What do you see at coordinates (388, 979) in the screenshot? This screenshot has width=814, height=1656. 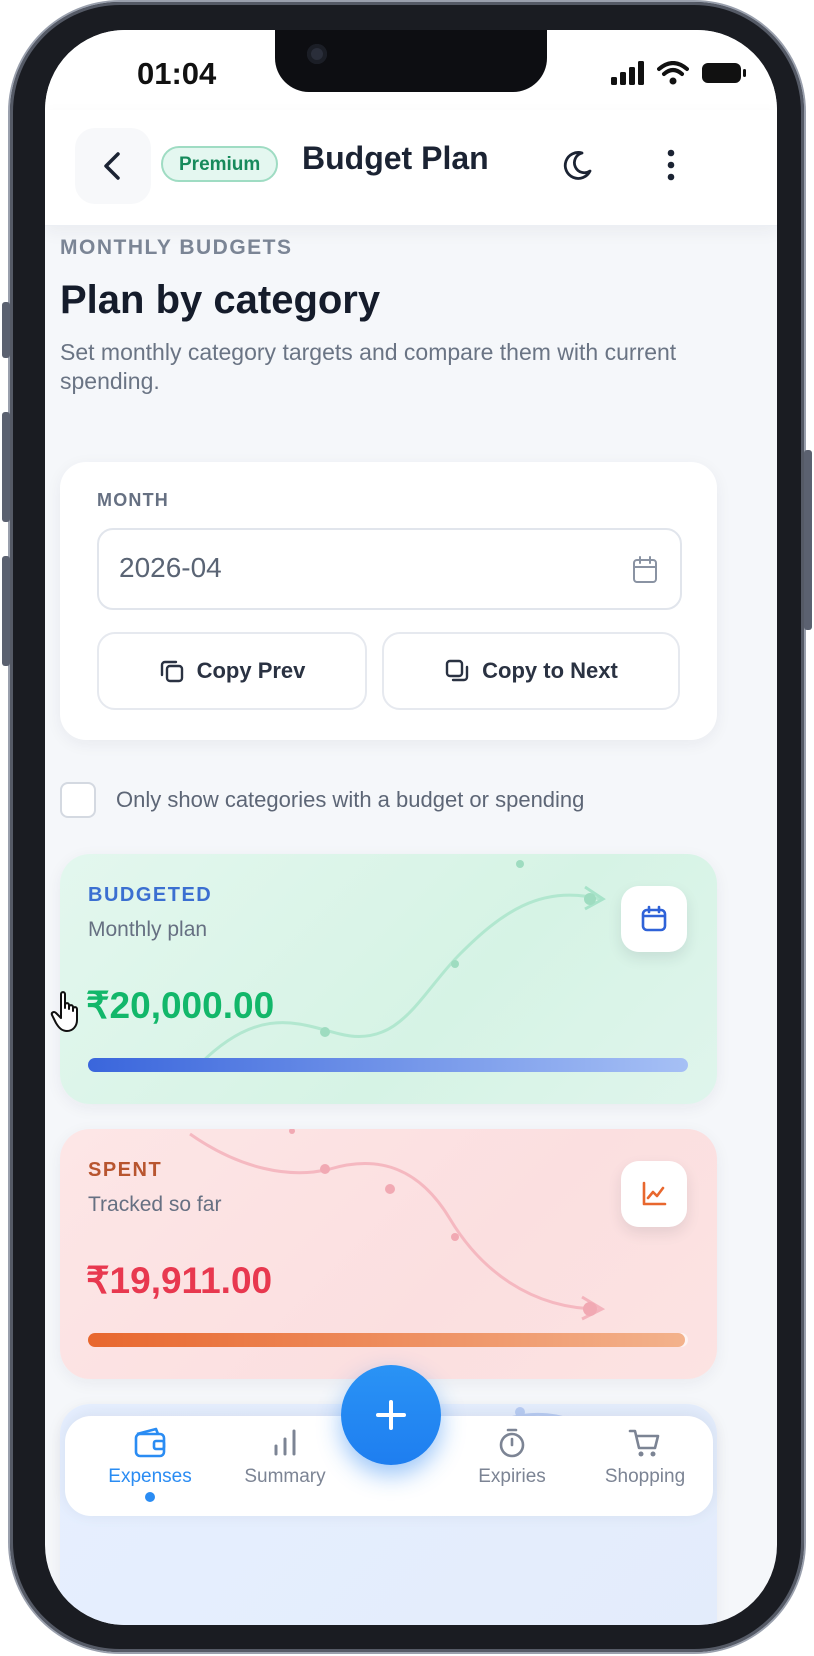 I see `budgeted-card: BUDGETED Monthly plan ₹20,000.00` at bounding box center [388, 979].